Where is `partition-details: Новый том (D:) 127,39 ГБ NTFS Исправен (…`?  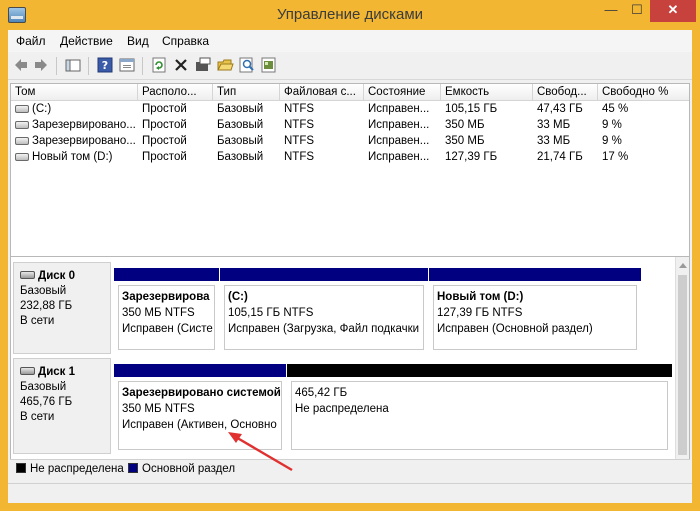 partition-details: Новый том (D:) 127,39 ГБ NTFS Исправен (… is located at coordinates (535, 317).